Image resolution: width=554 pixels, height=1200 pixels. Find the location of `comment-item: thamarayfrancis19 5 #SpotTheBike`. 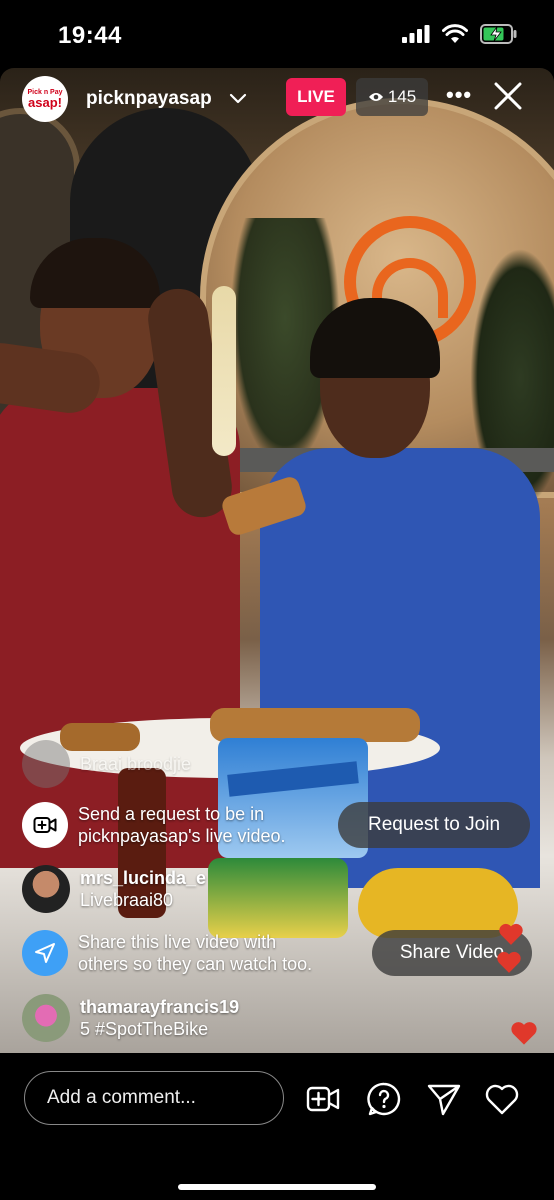

comment-item: thamarayfrancis19 5 #SpotTheBike is located at coordinates (130, 1018).